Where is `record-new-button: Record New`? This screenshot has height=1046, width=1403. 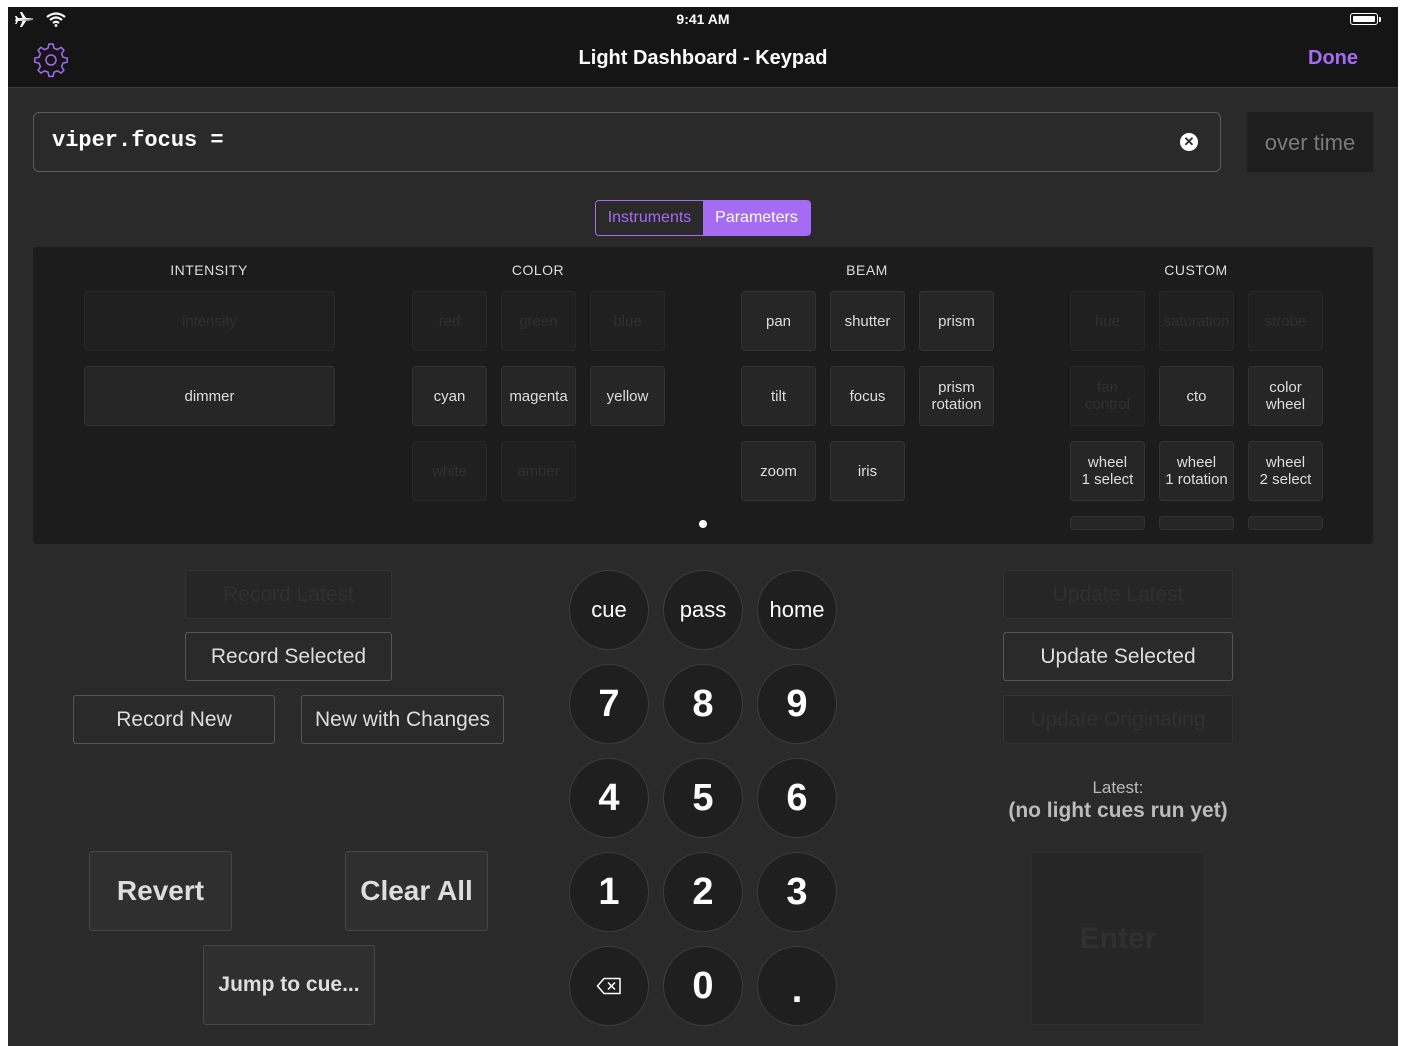 record-new-button: Record New is located at coordinates (174, 719).